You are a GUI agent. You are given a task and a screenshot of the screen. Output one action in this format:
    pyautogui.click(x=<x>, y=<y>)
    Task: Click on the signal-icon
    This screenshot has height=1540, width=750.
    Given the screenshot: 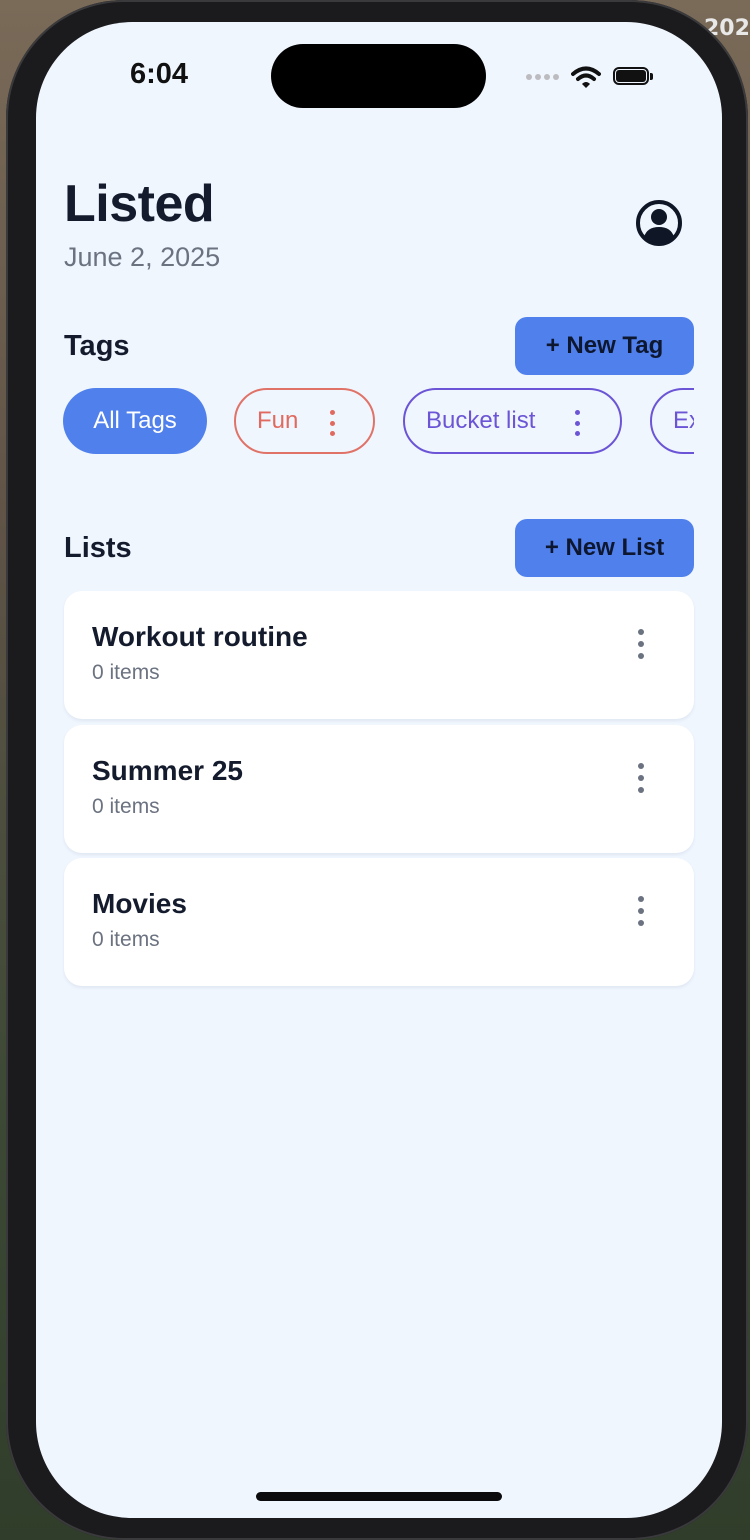 What is the action you would take?
    pyautogui.click(x=542, y=77)
    